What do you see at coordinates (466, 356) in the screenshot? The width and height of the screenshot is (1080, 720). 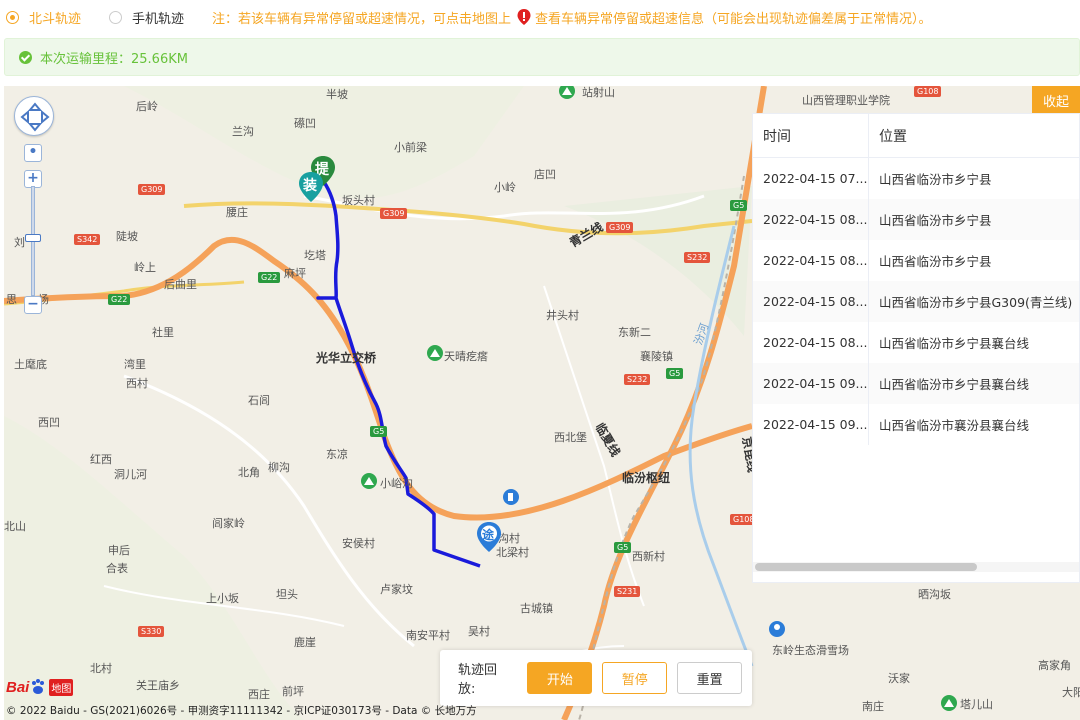 I see `place-label: 天晴疙瘩` at bounding box center [466, 356].